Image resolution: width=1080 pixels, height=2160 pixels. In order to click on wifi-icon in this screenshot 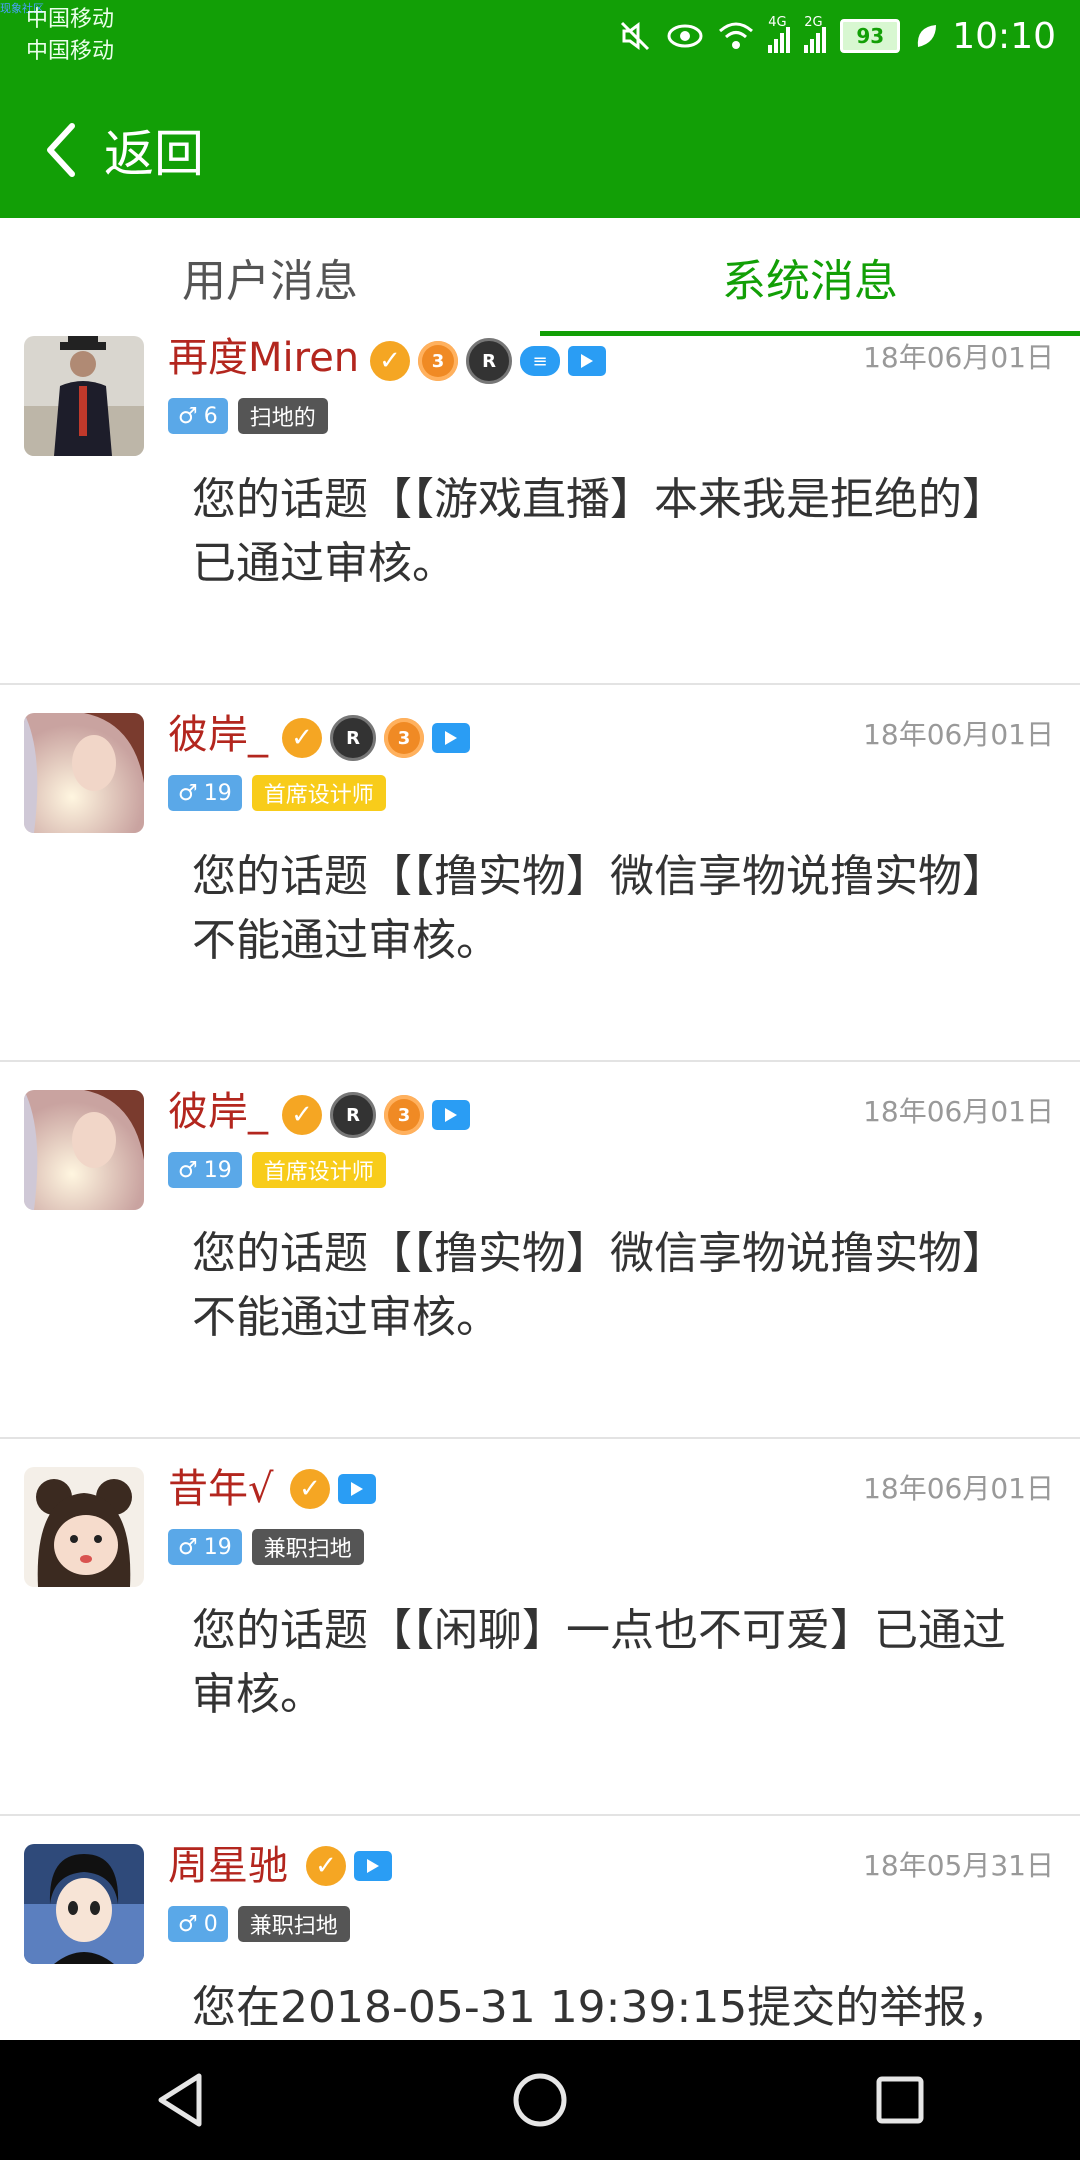, I will do `click(736, 35)`.